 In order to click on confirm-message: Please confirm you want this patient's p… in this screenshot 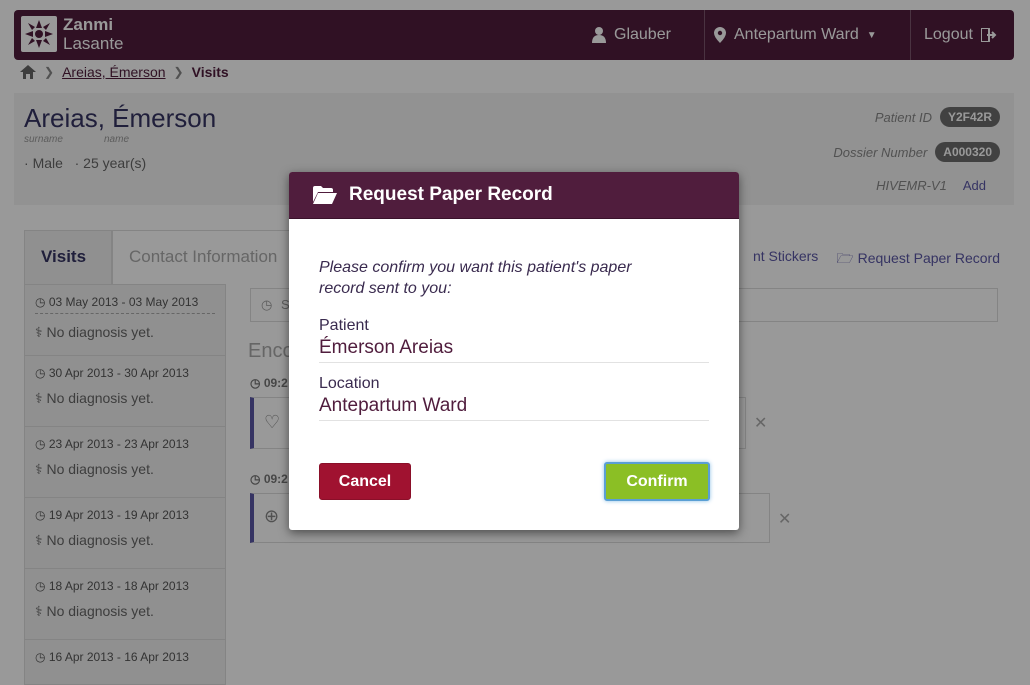, I will do `click(475, 278)`.